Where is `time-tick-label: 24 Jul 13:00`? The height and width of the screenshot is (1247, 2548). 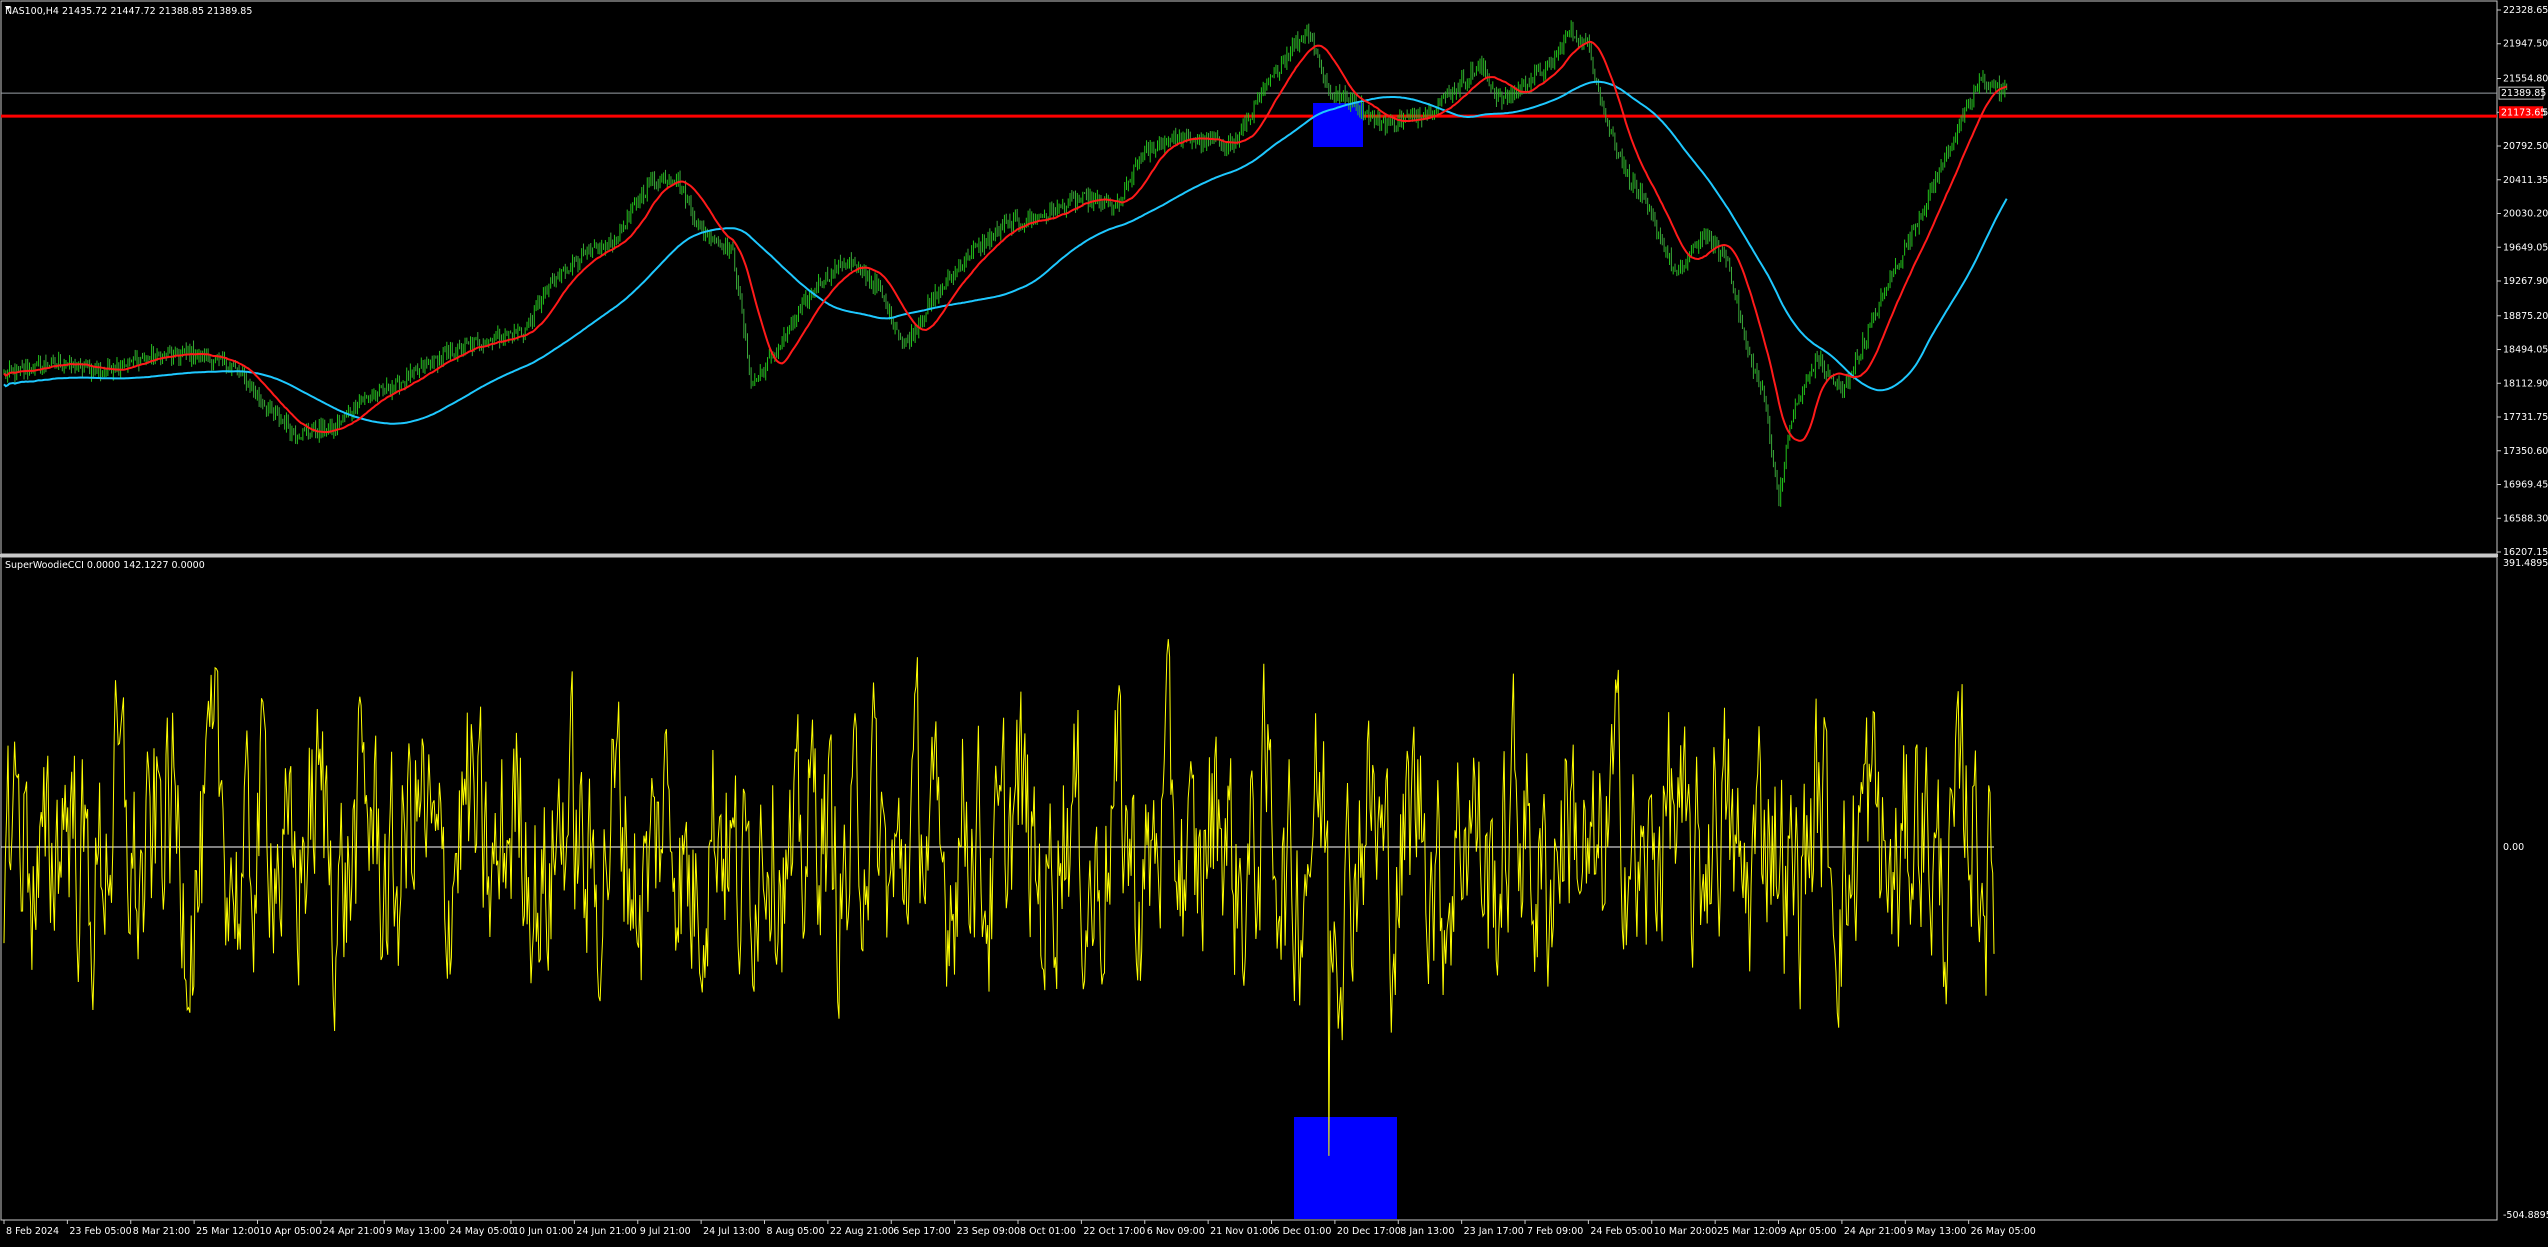 time-tick-label: 24 Jul 13:00 is located at coordinates (731, 1231).